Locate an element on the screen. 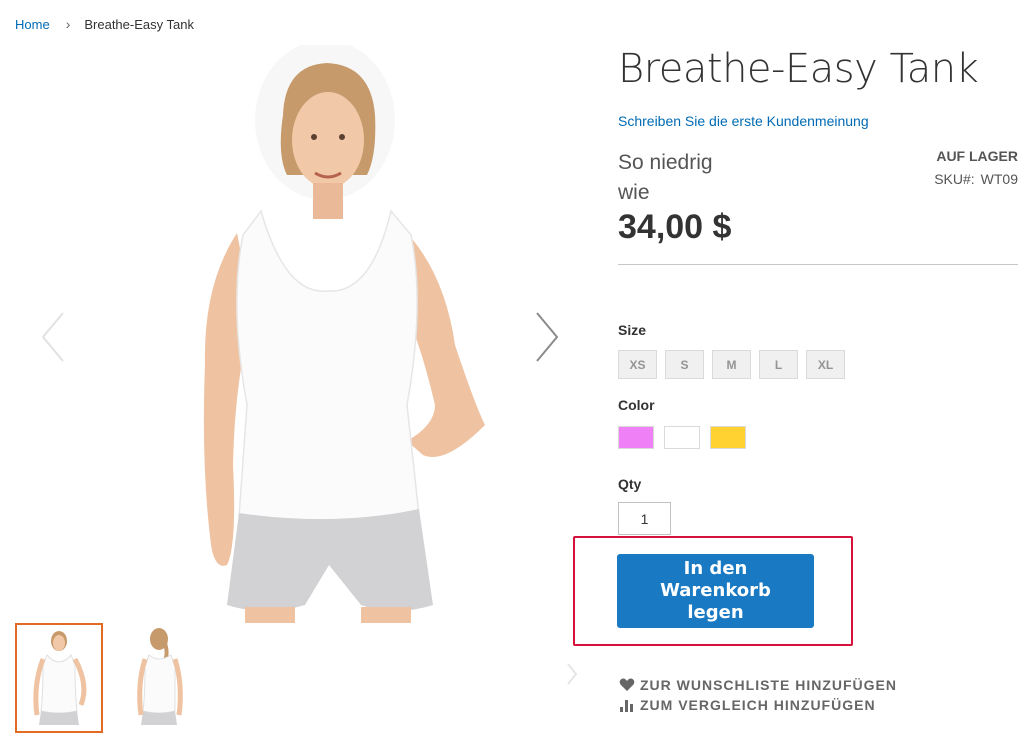  size-option-m: M is located at coordinates (731, 364).